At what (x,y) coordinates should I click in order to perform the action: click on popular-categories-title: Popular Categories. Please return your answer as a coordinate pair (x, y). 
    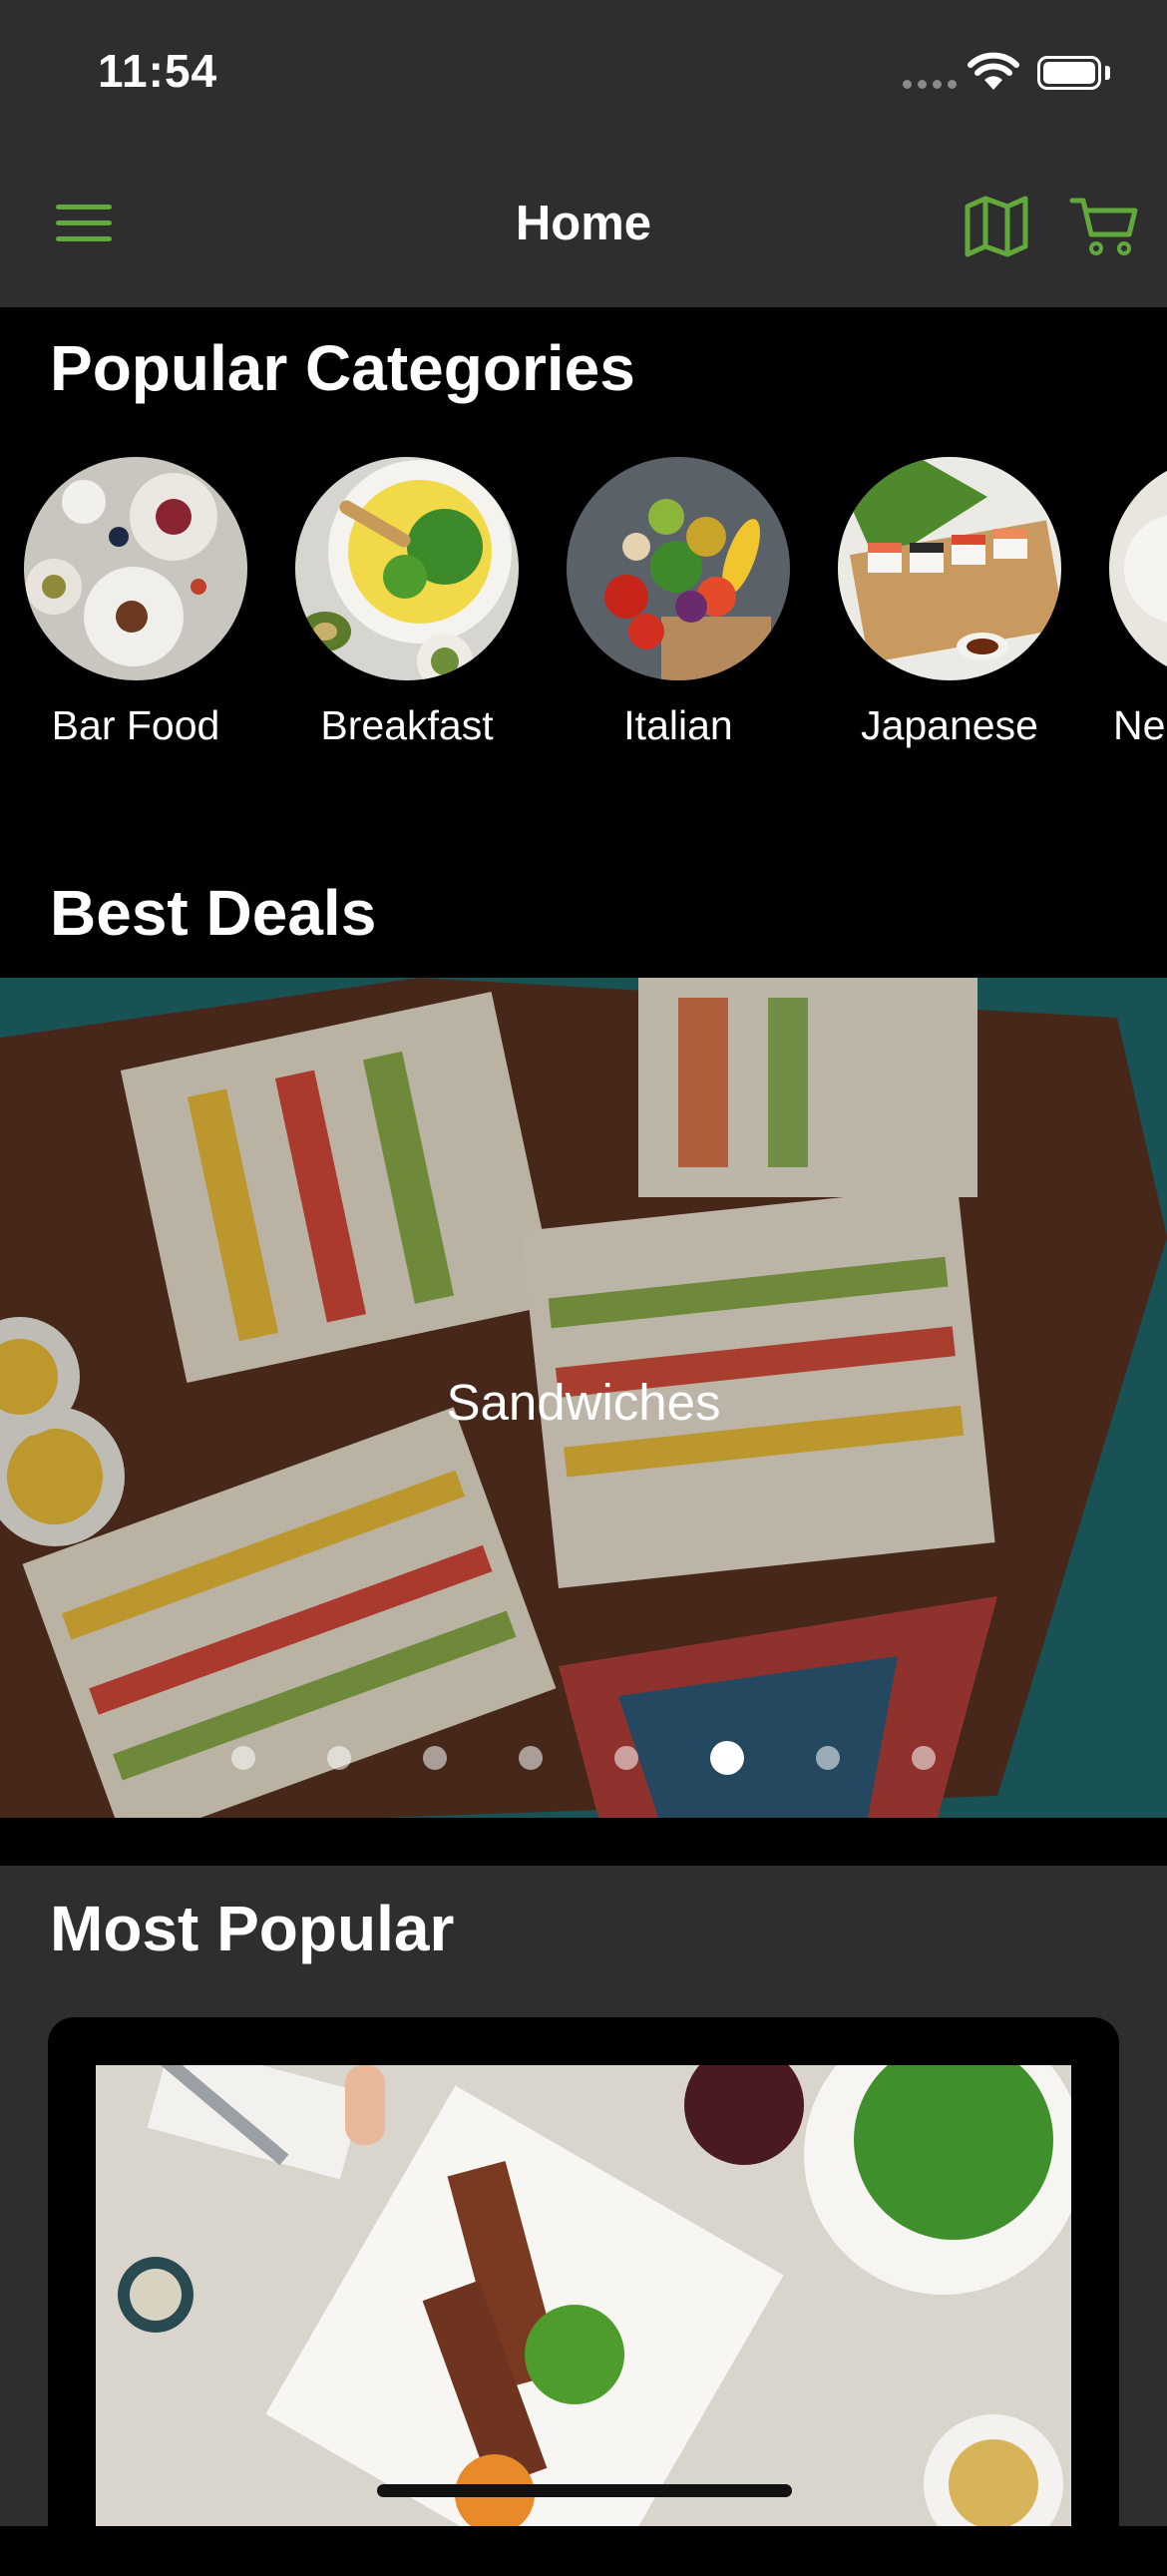
    Looking at the image, I should click on (342, 368).